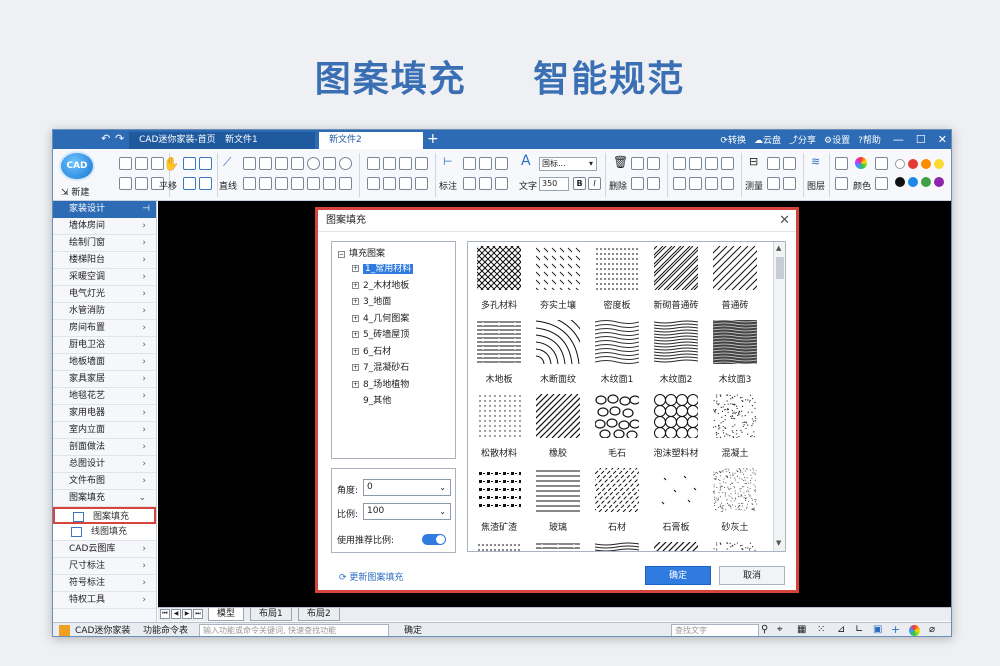 Image resolution: width=1000 pixels, height=666 pixels. I want to click on first-page-icon: ⏮, so click(165, 614).